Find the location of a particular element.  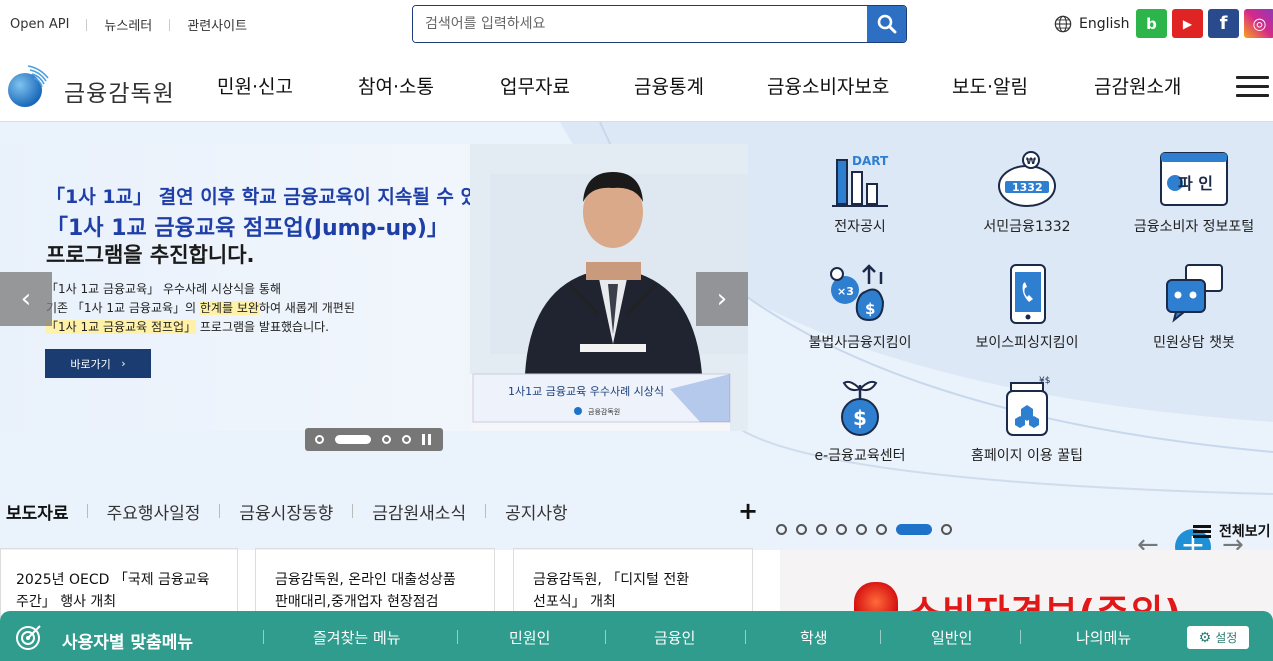

youtube-link: ▶ is located at coordinates (1187, 23).